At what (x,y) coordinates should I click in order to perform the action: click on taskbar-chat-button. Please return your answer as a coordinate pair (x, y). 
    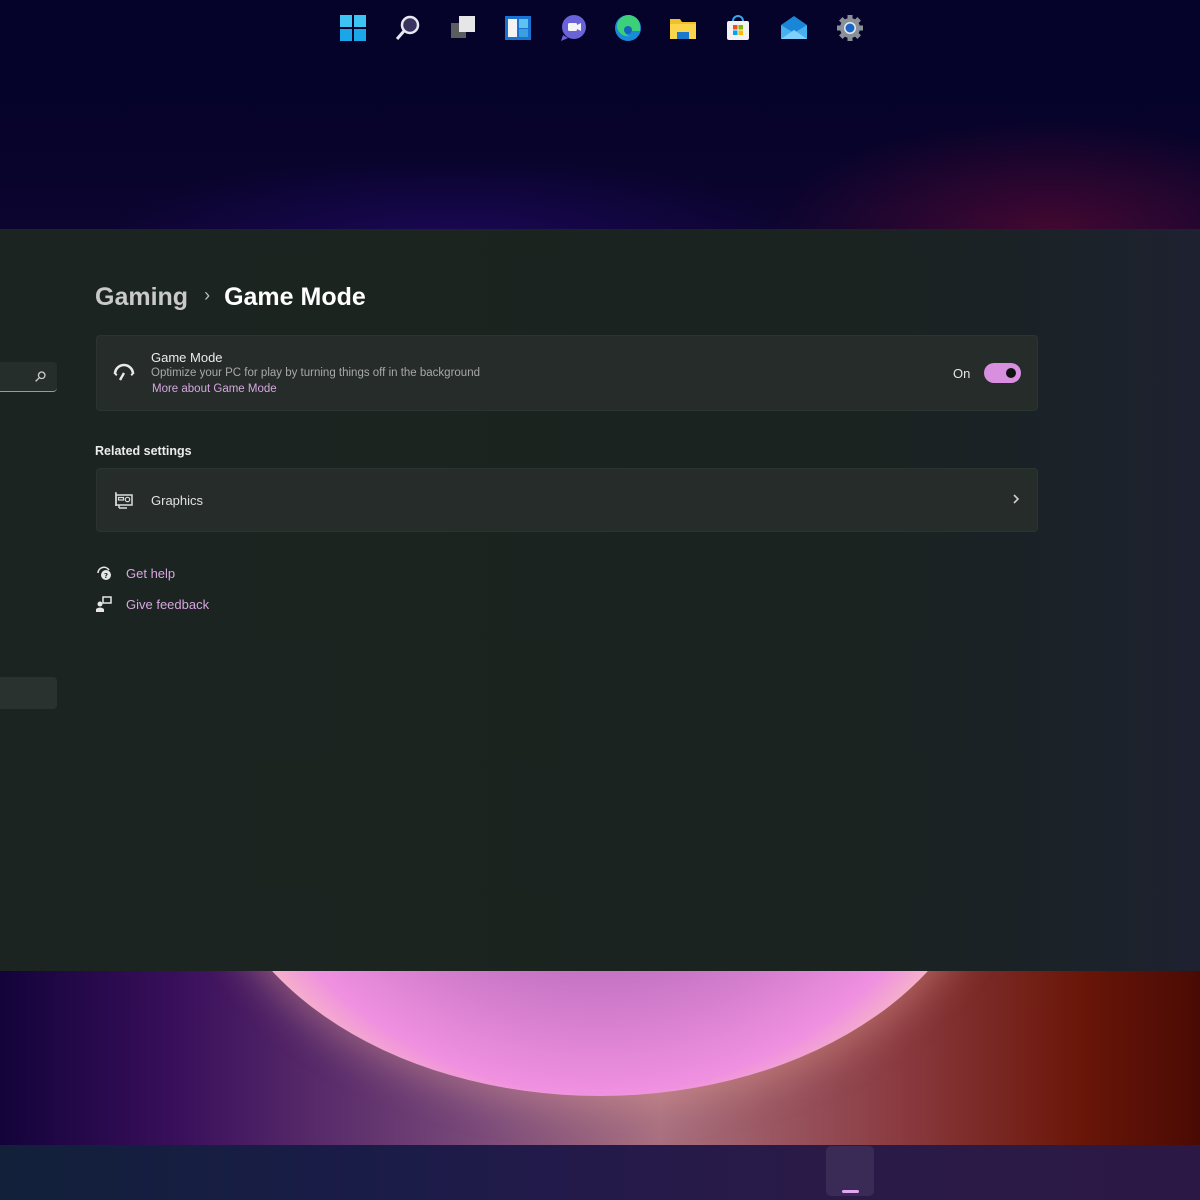
    Looking at the image, I should click on (573, 28).